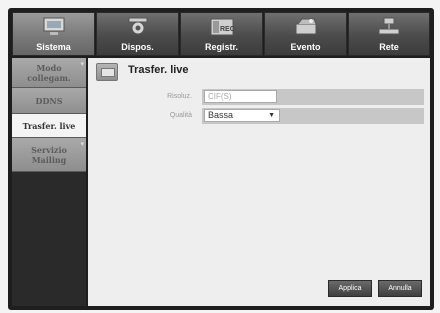 The height and width of the screenshot is (313, 440). Describe the element at coordinates (137, 47) in the screenshot. I see `tab-label: Dispos.` at that location.